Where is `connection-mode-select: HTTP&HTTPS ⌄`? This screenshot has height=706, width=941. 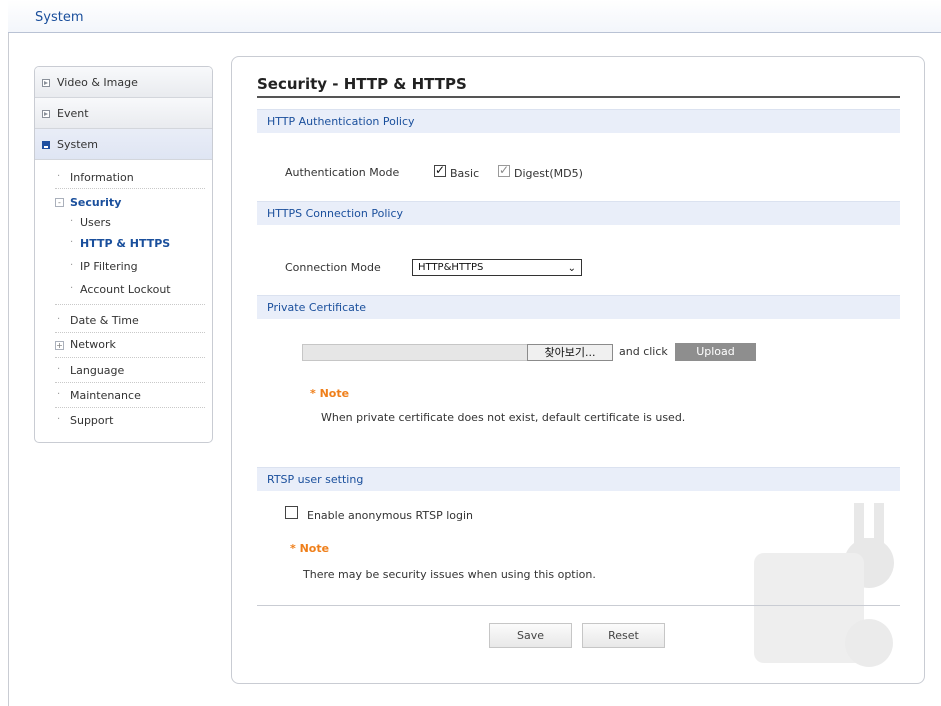 connection-mode-select: HTTP&HTTPS ⌄ is located at coordinates (497, 267).